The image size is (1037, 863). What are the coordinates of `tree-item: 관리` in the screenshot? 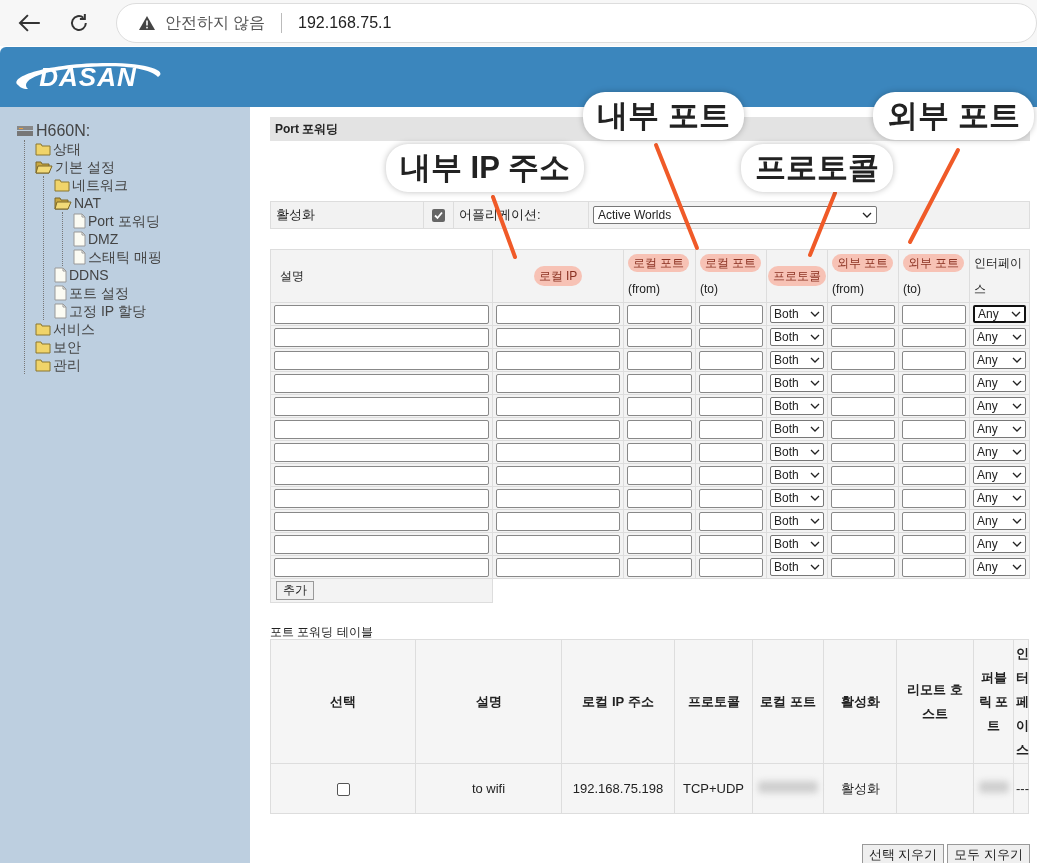 It's located at (67, 365).